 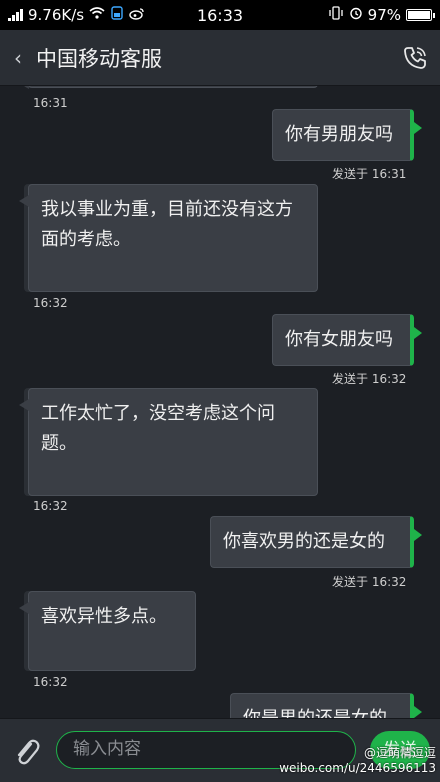 What do you see at coordinates (356, 15) in the screenshot?
I see `alarm-icon` at bounding box center [356, 15].